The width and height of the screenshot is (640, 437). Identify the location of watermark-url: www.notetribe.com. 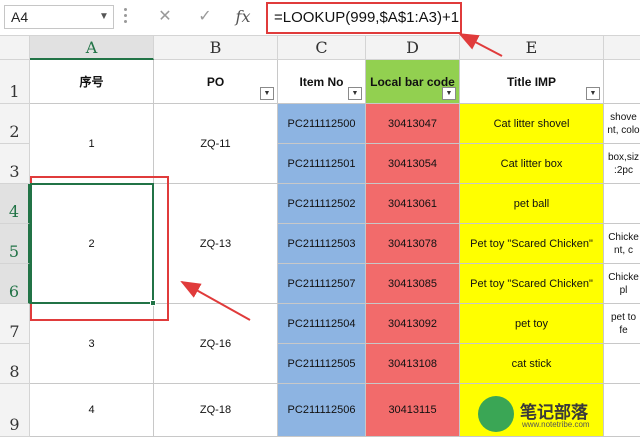
(556, 424).